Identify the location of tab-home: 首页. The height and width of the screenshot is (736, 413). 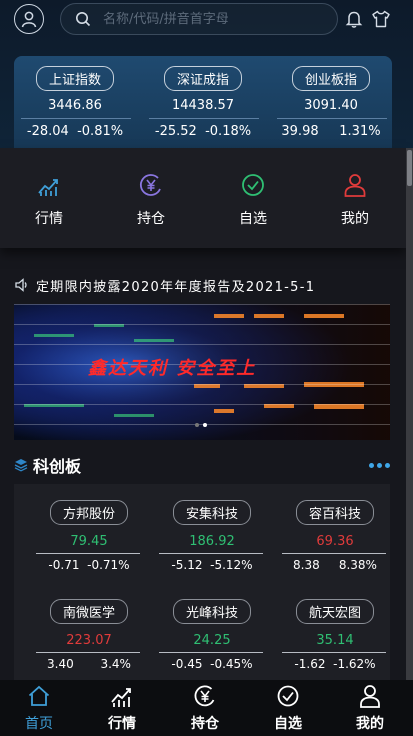
(39, 708).